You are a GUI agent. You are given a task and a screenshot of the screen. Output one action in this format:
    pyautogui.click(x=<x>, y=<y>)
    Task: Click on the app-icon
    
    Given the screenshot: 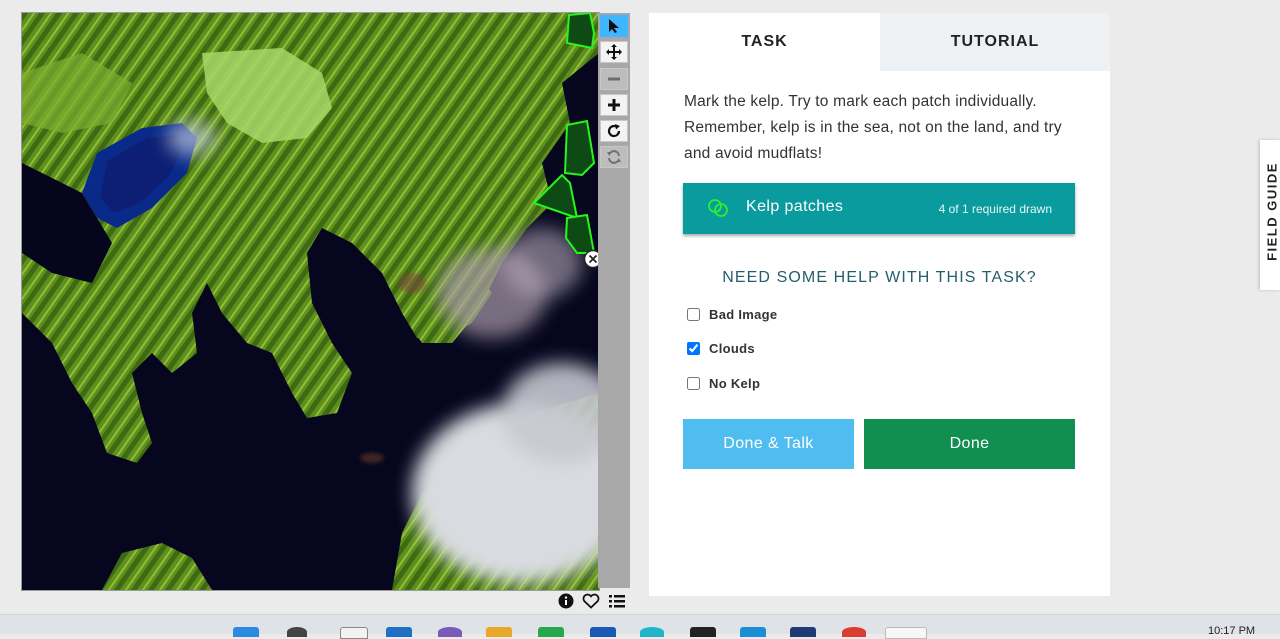 What is the action you would take?
    pyautogui.click(x=803, y=632)
    